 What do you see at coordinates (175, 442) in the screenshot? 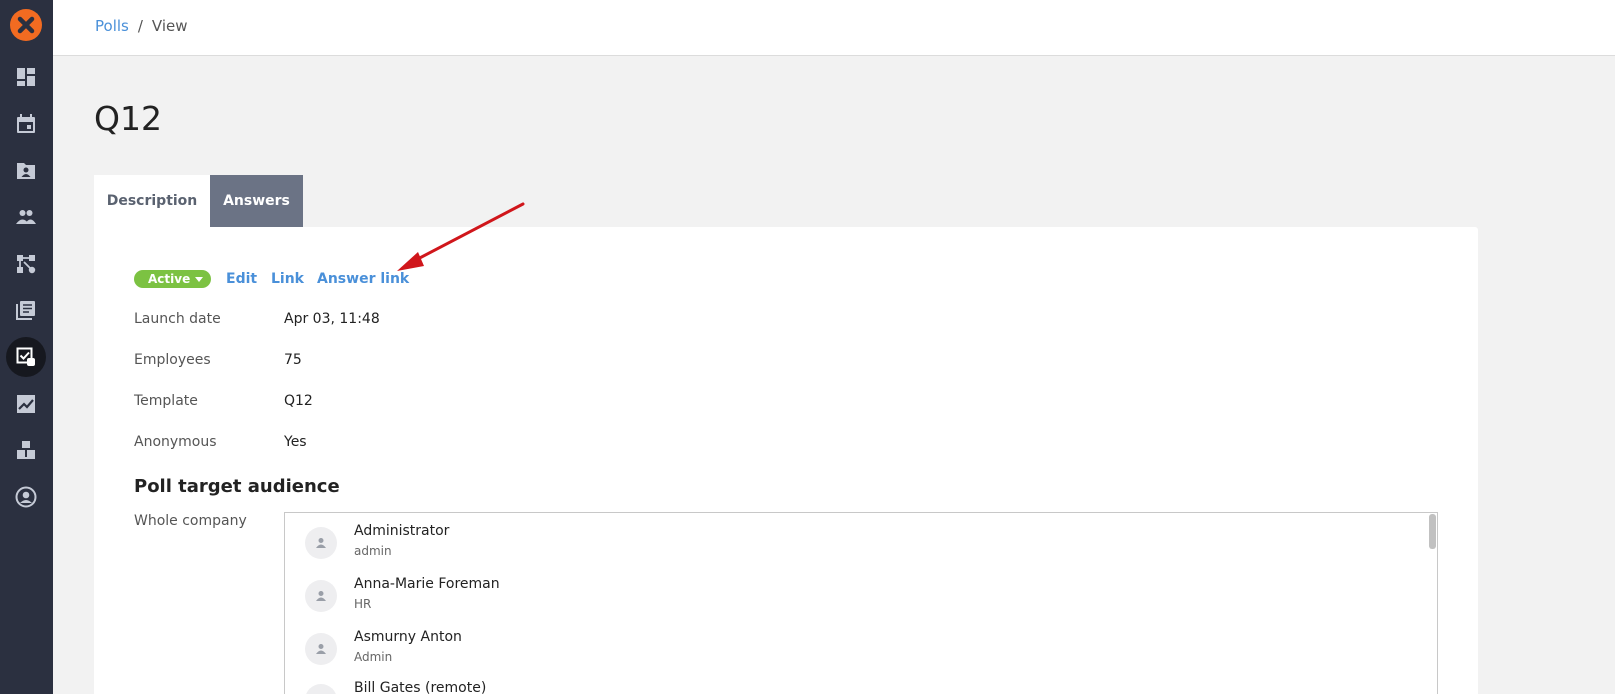
I see `anonymous-label: Anonymous` at bounding box center [175, 442].